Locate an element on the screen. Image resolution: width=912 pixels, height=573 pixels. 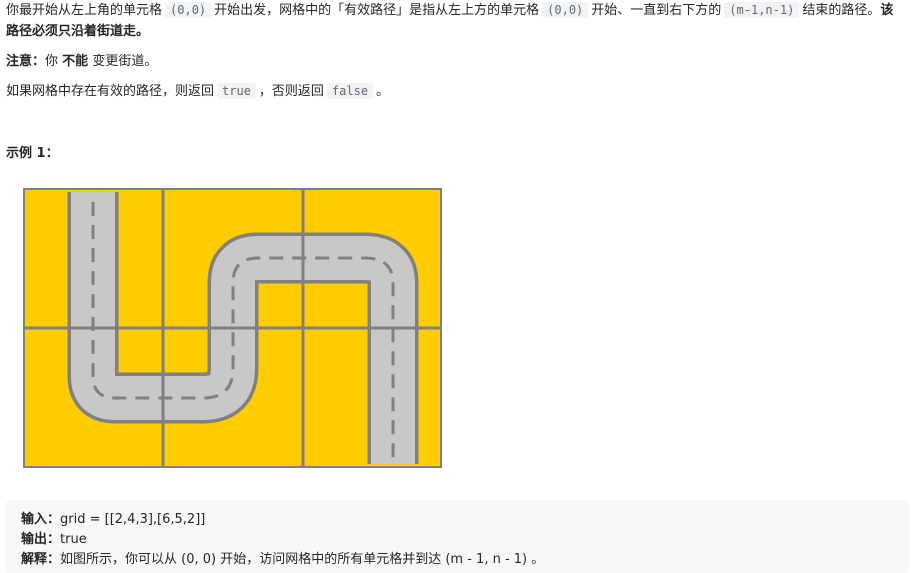
text: 变更街道。 is located at coordinates (125, 61).